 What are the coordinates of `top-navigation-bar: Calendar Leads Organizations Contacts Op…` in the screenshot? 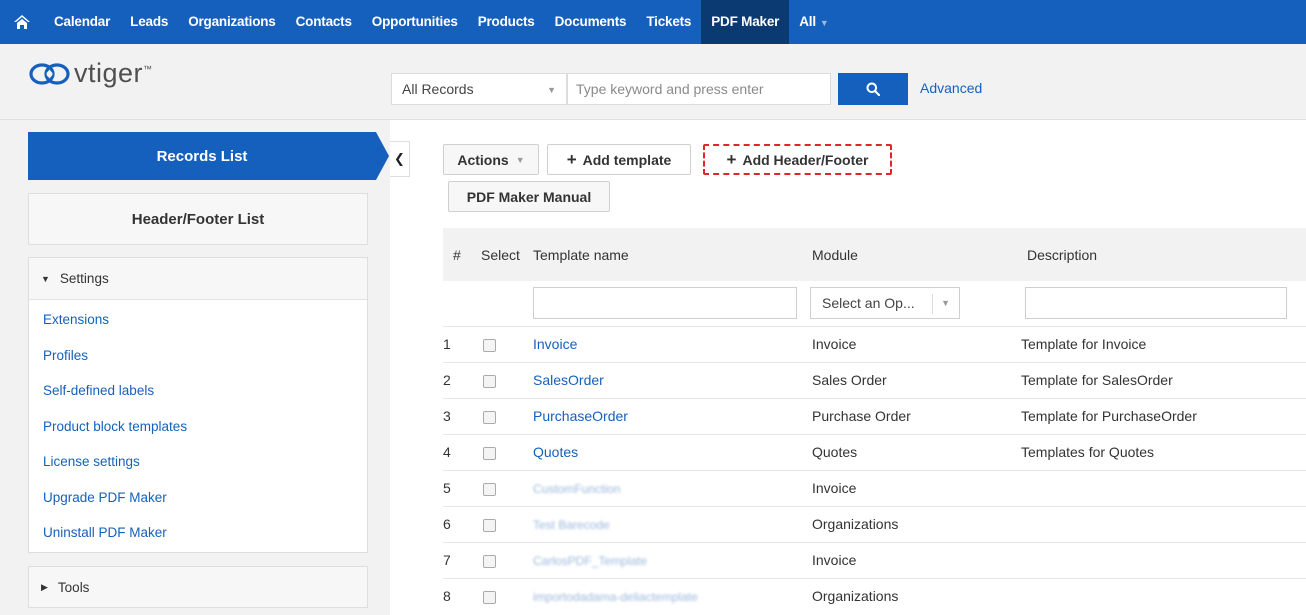 It's located at (653, 22).